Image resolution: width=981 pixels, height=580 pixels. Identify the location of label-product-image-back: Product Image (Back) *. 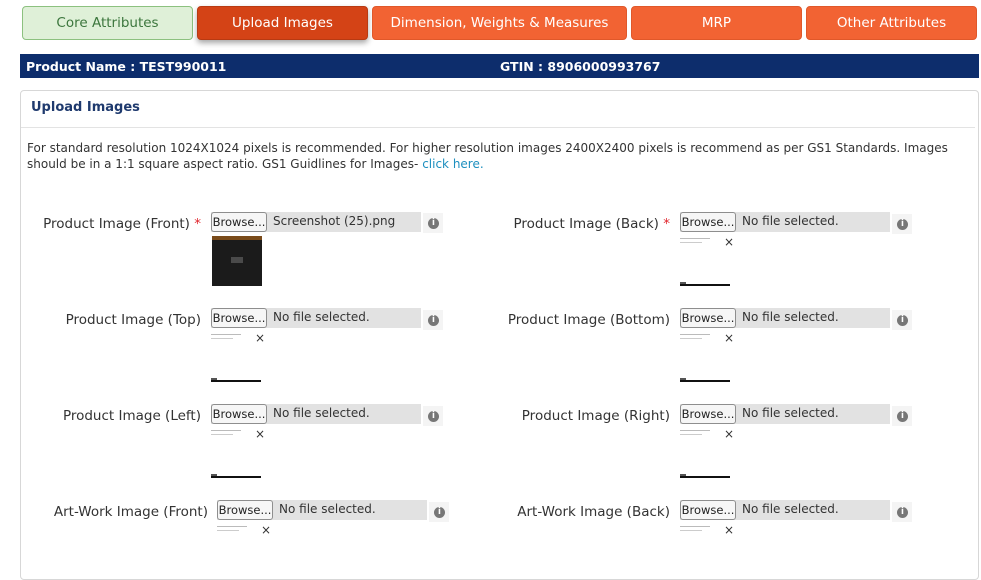
(591, 224).